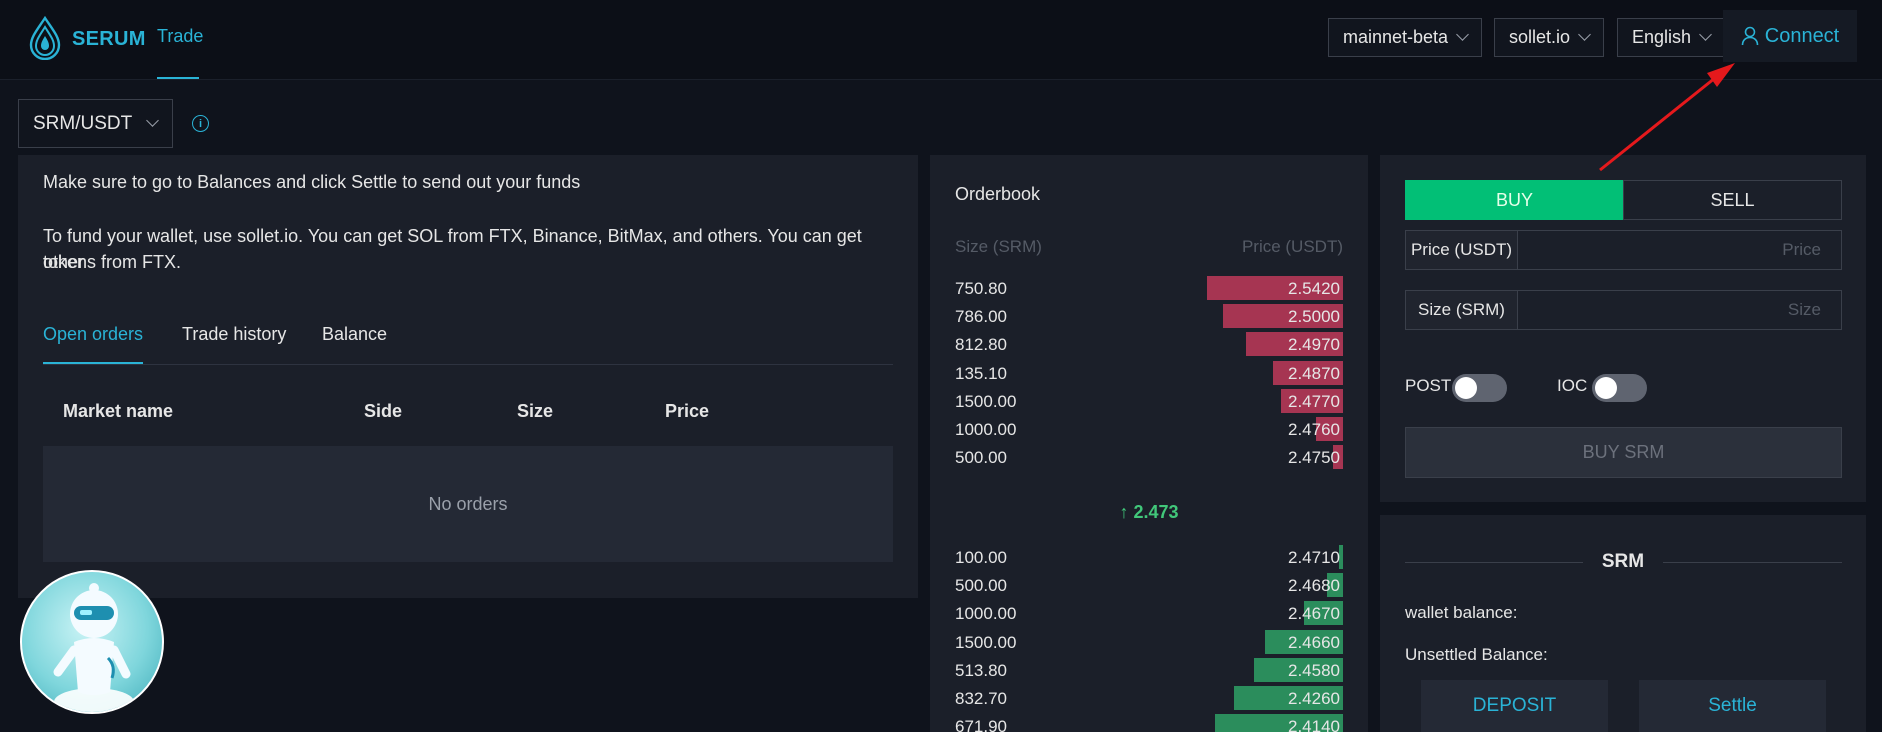 The width and height of the screenshot is (1882, 732). I want to click on wallet-provider-value: sollet.io, so click(1540, 37).